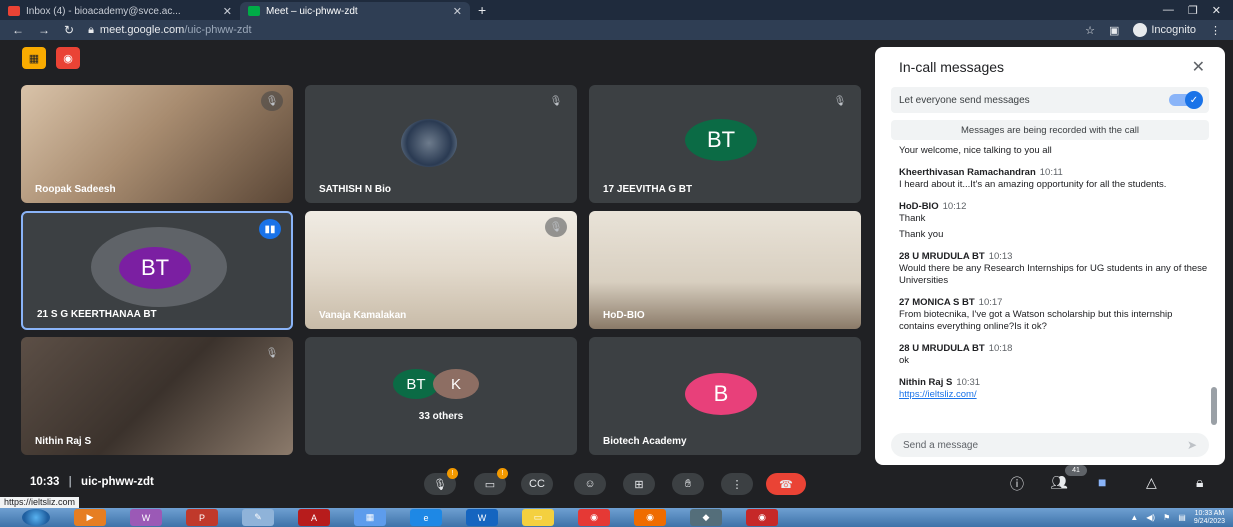  Describe the element at coordinates (1209, 518) in the screenshot. I see `clock: 10:33 AM 9/24/2023` at that location.